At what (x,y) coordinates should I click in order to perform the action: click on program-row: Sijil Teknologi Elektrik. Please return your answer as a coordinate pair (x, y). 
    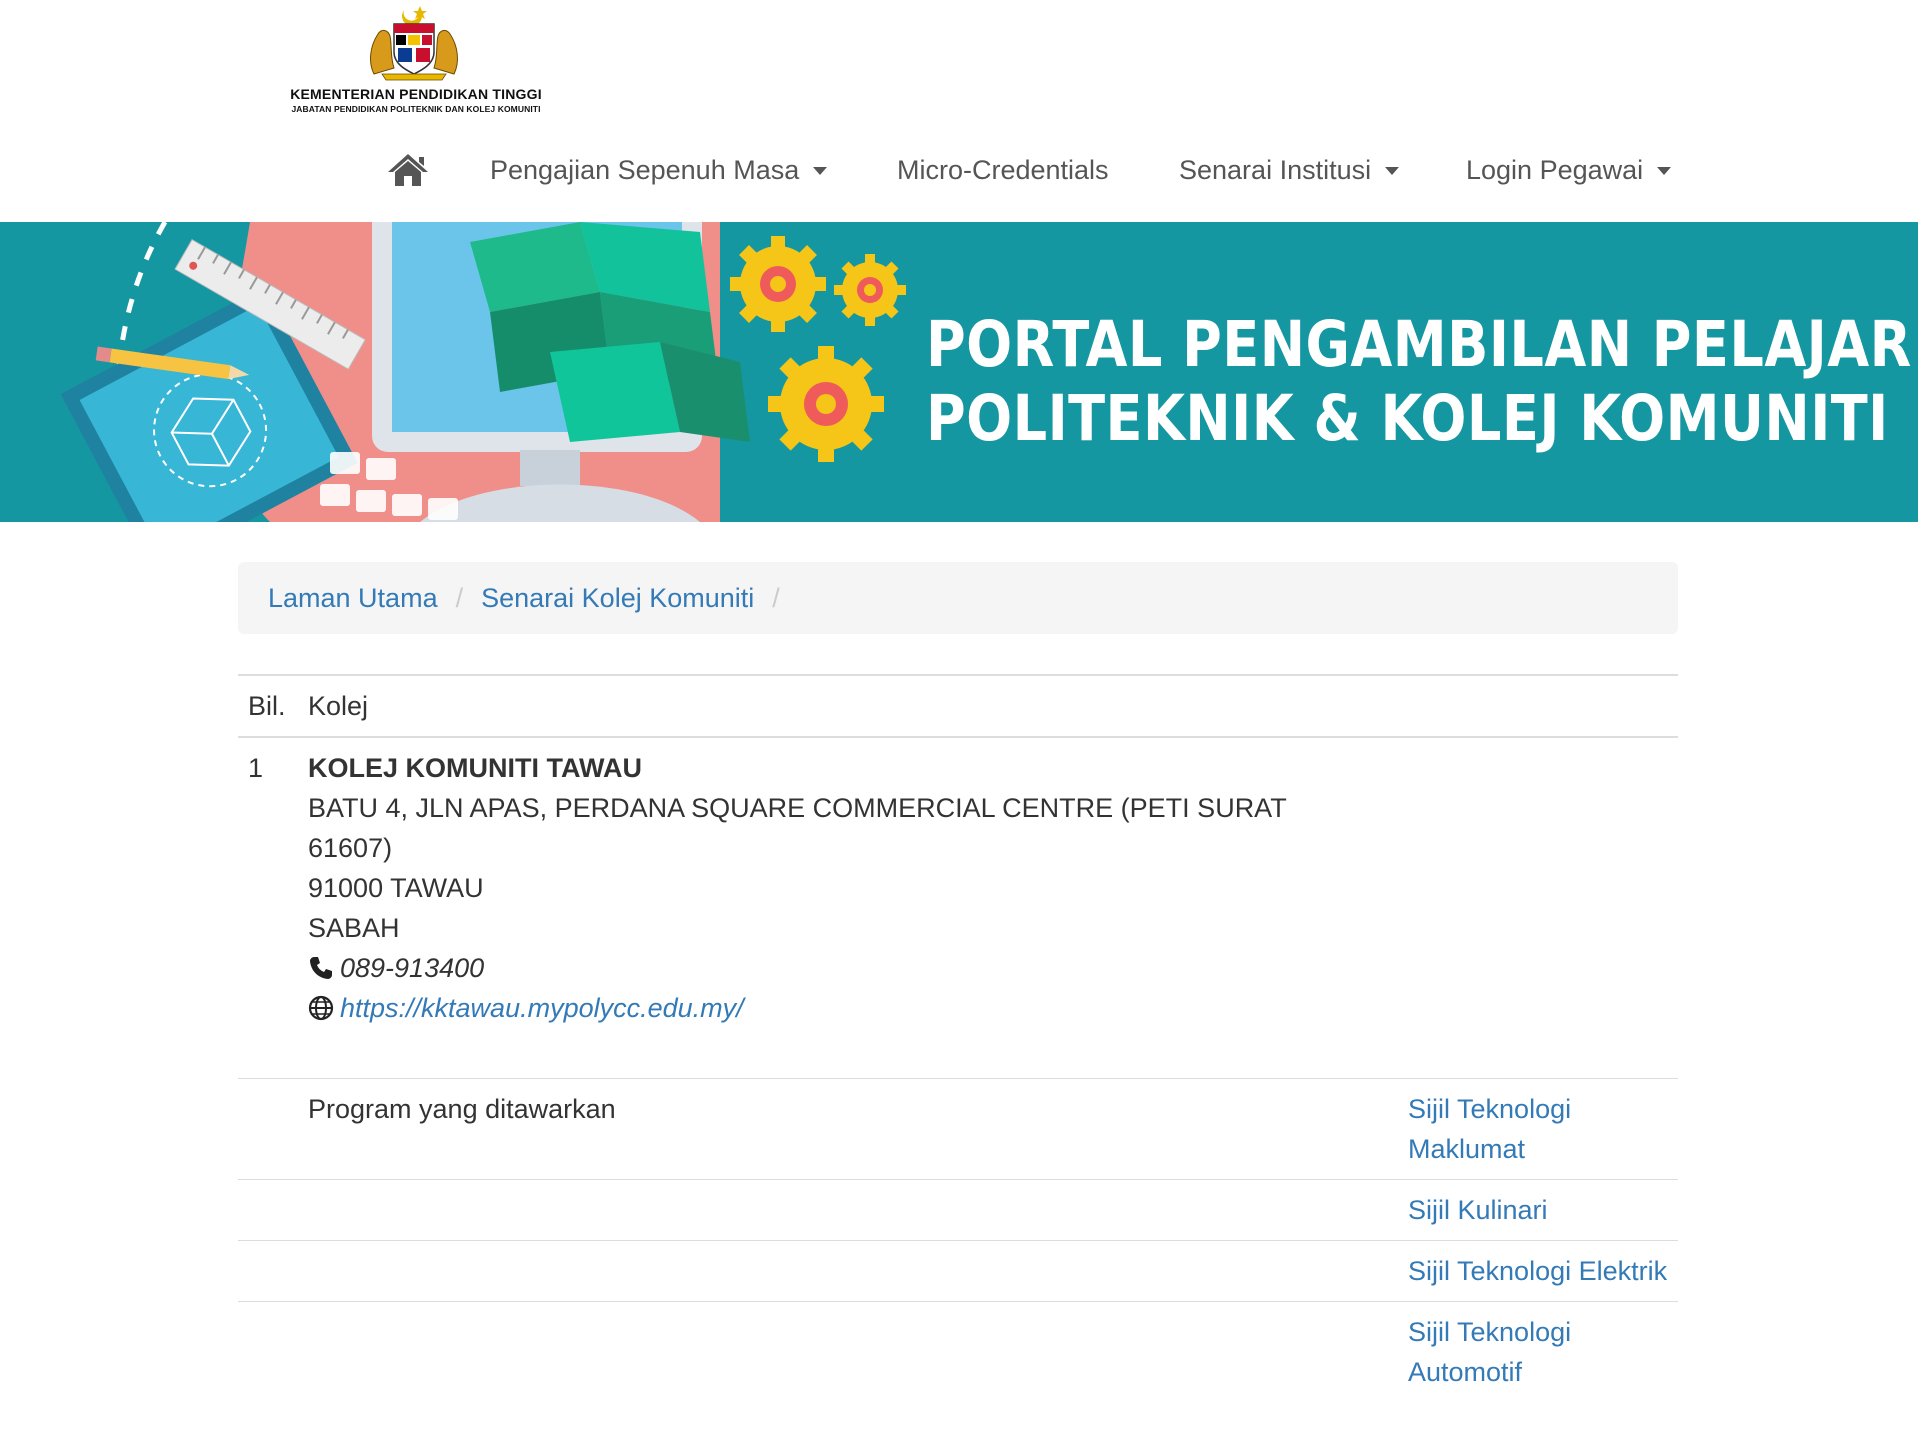
    Looking at the image, I should click on (958, 1271).